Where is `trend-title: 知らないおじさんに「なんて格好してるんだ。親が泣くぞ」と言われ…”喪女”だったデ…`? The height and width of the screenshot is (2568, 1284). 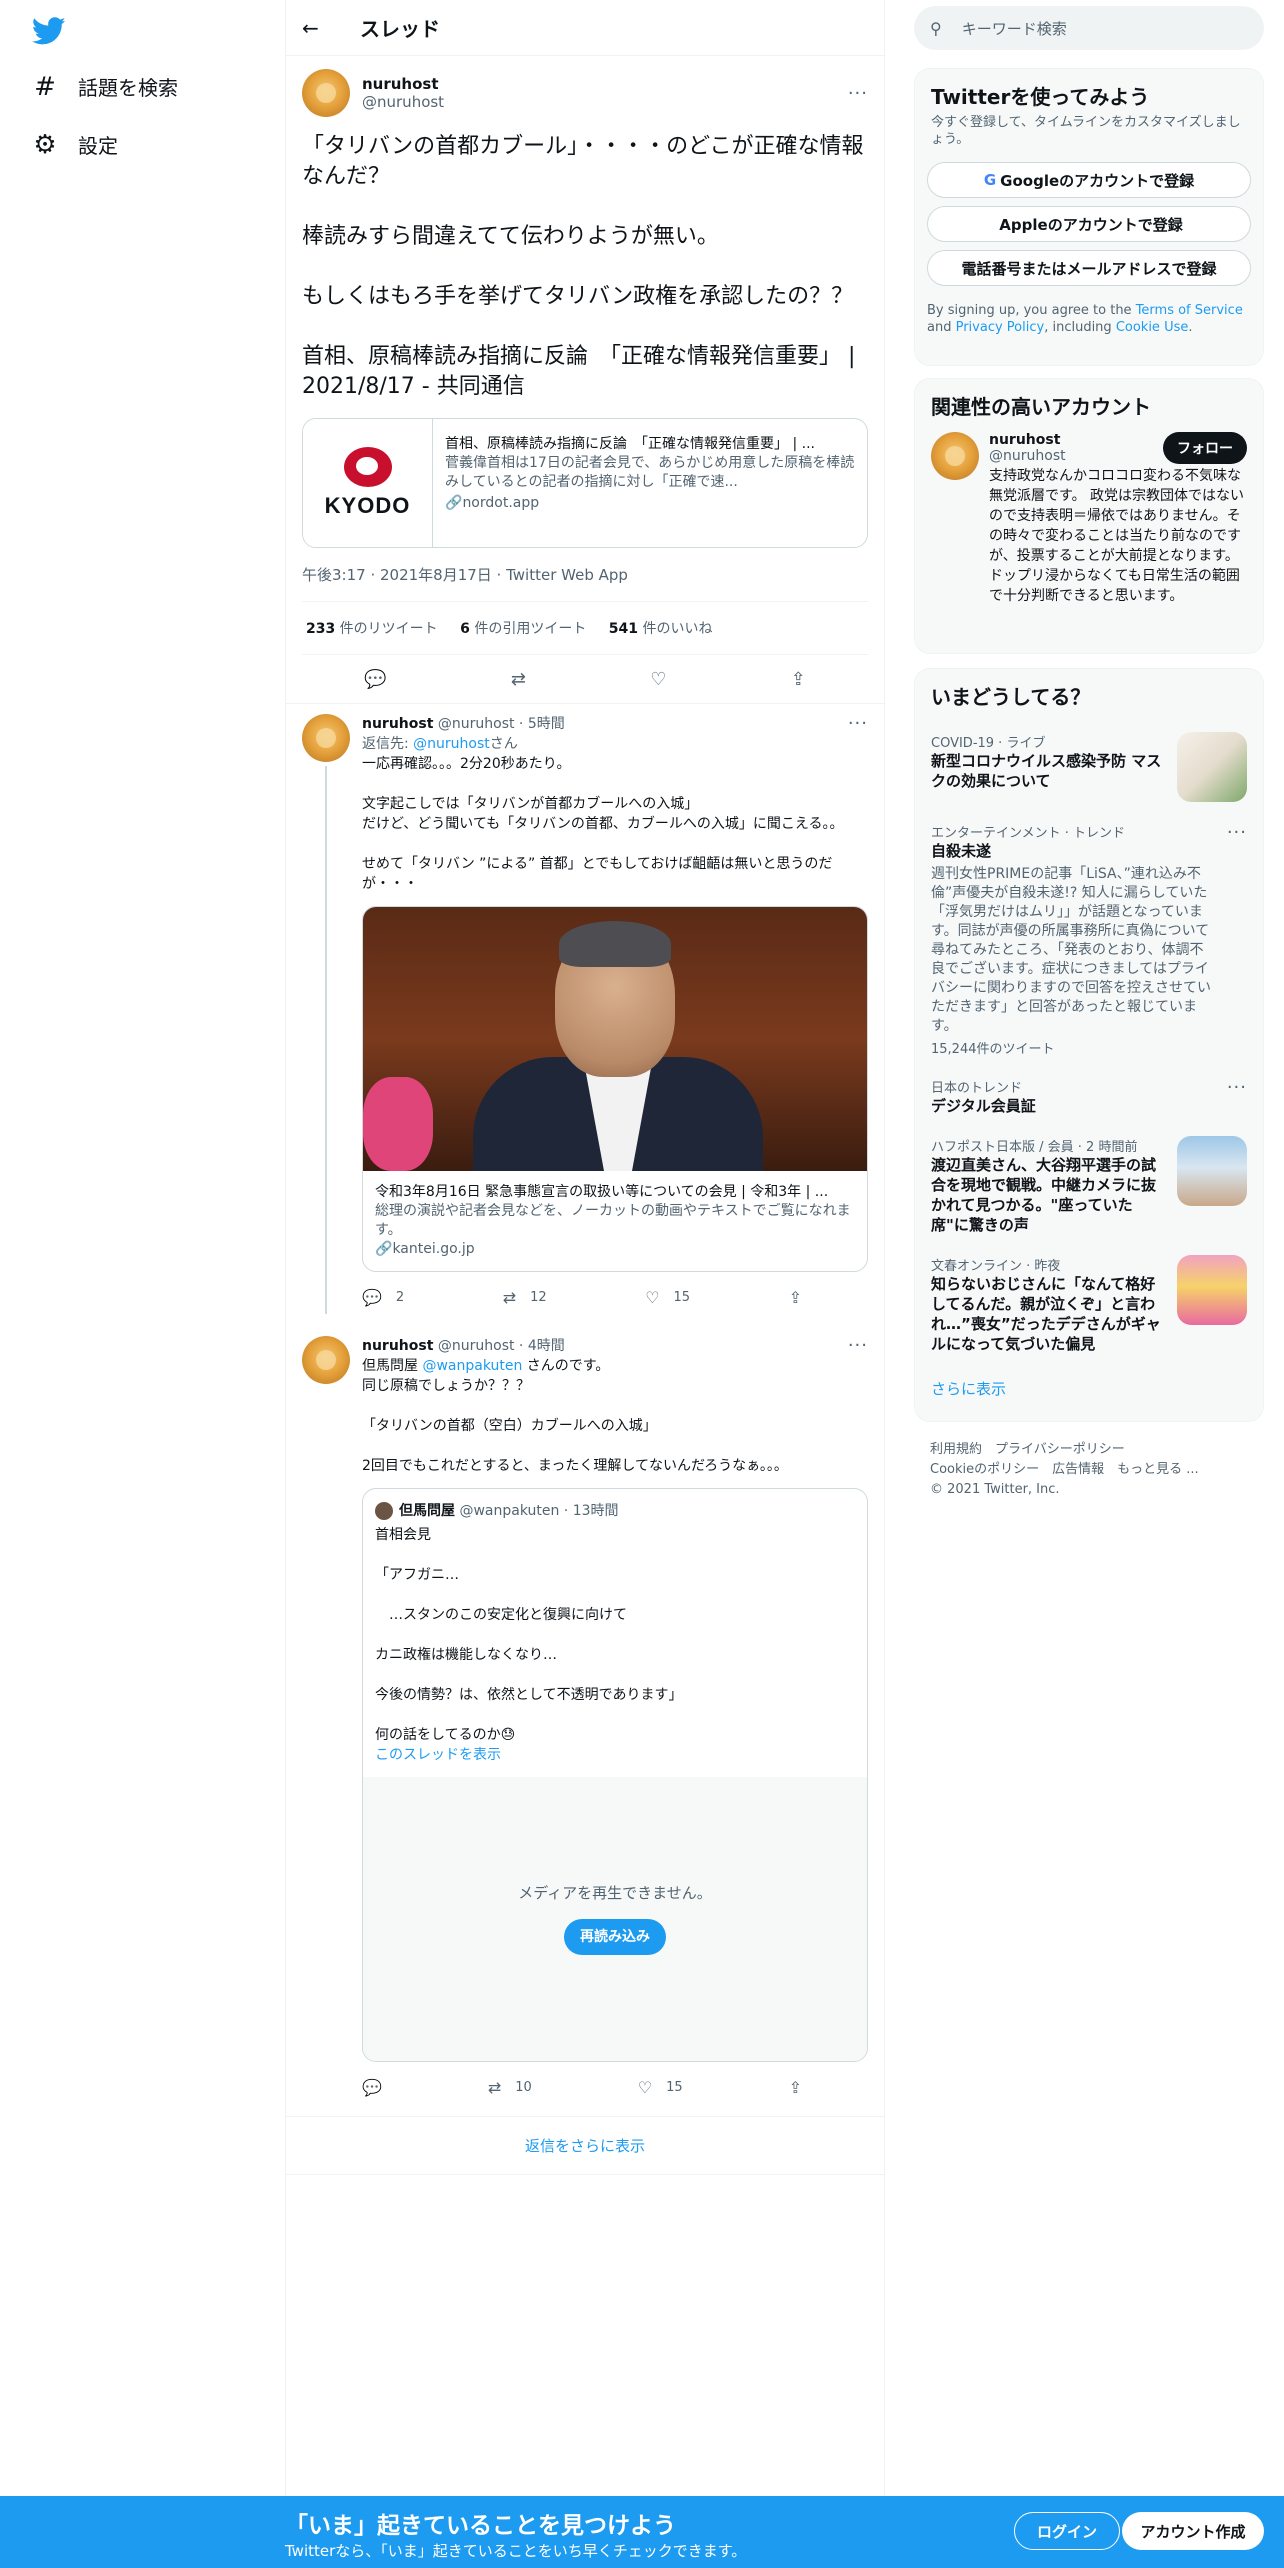
trend-title: 知らないおじさんに「なんて格好してるんだ。親が泣くぞ」と言われ…”喪女”だったデ… is located at coordinates (1046, 1314).